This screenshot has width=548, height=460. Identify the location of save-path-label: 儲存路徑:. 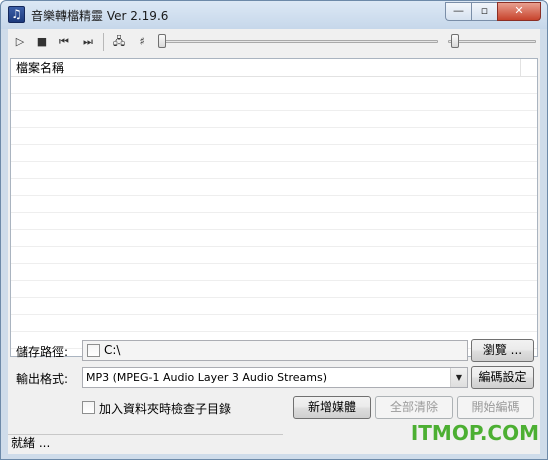
(42, 352).